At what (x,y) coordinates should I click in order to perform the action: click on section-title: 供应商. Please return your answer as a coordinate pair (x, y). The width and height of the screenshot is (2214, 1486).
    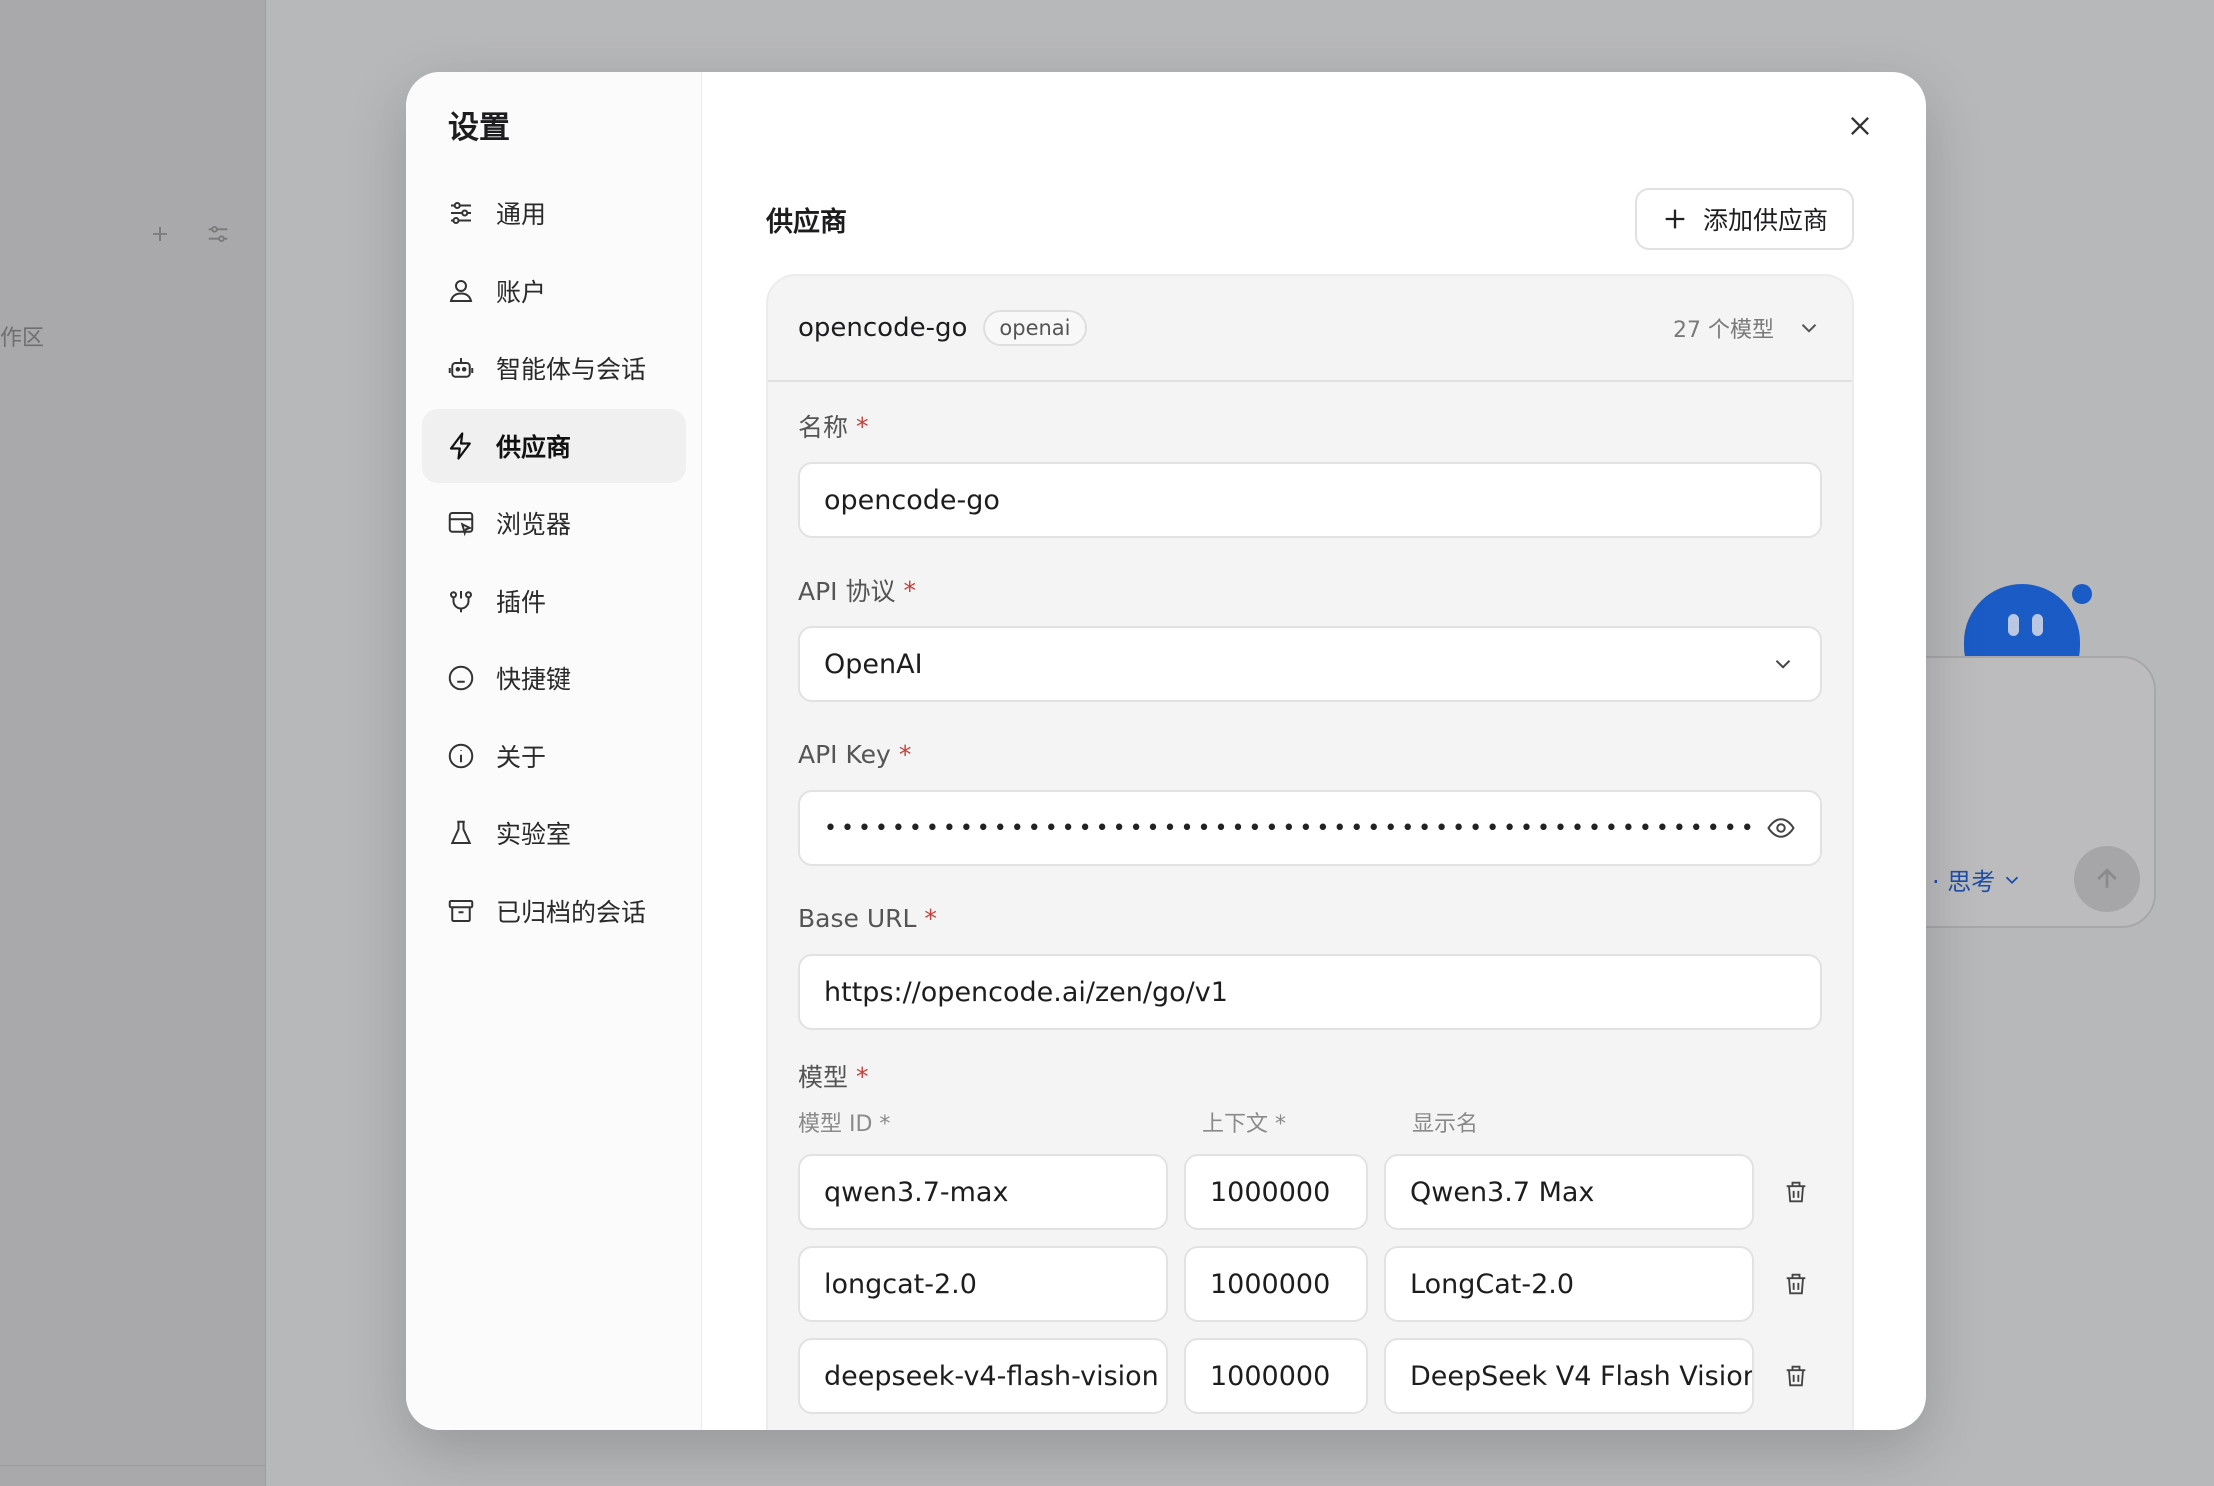
    Looking at the image, I should click on (806, 222).